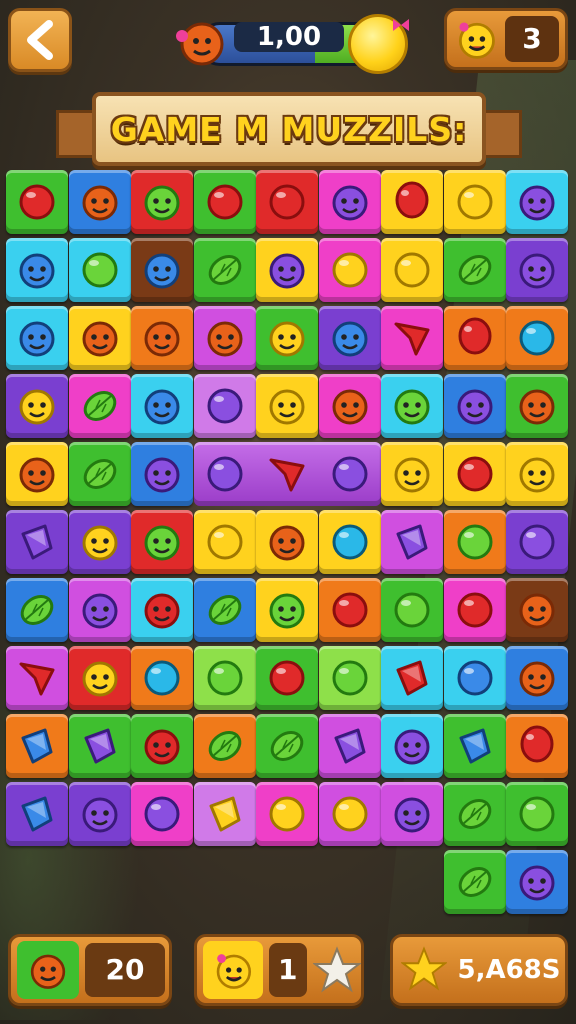 This screenshot has width=576, height=1024. What do you see at coordinates (40, 40) in the screenshot?
I see `back-button` at bounding box center [40, 40].